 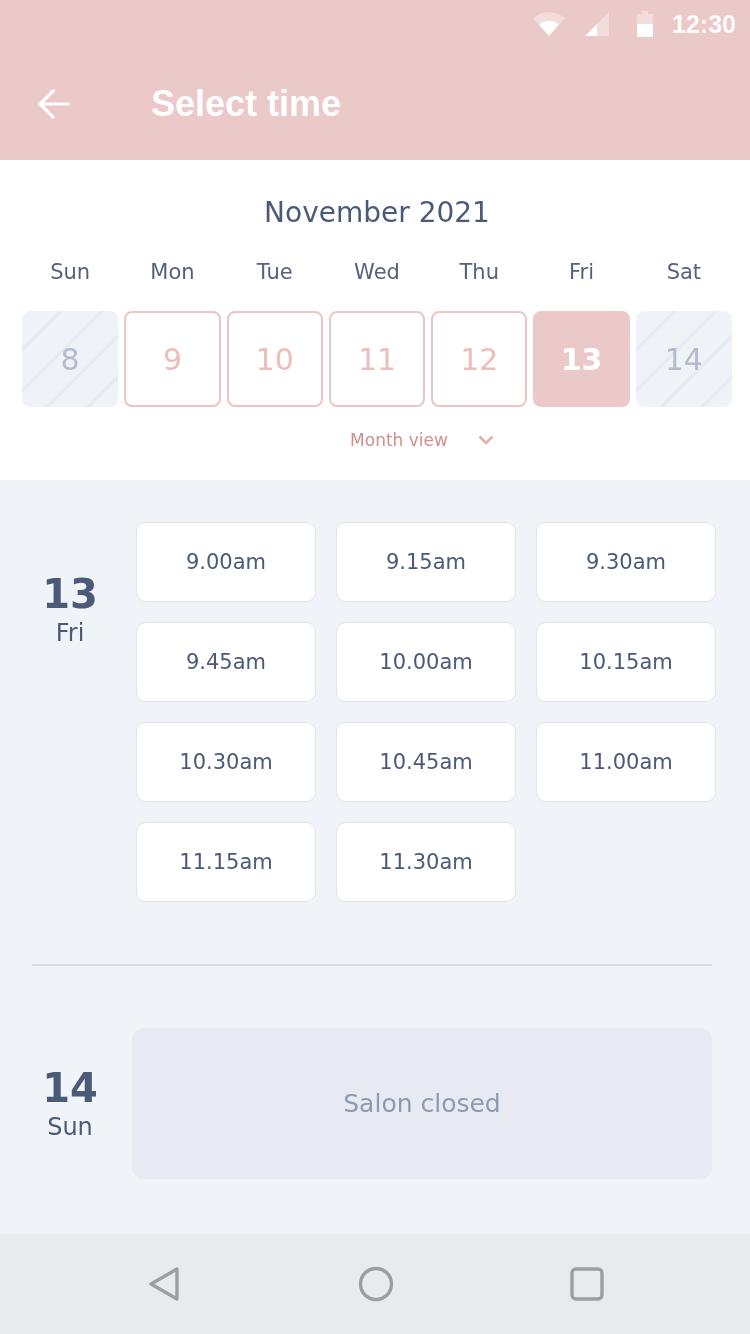 What do you see at coordinates (426, 562) in the screenshot?
I see `time-slot-button: 9.15am` at bounding box center [426, 562].